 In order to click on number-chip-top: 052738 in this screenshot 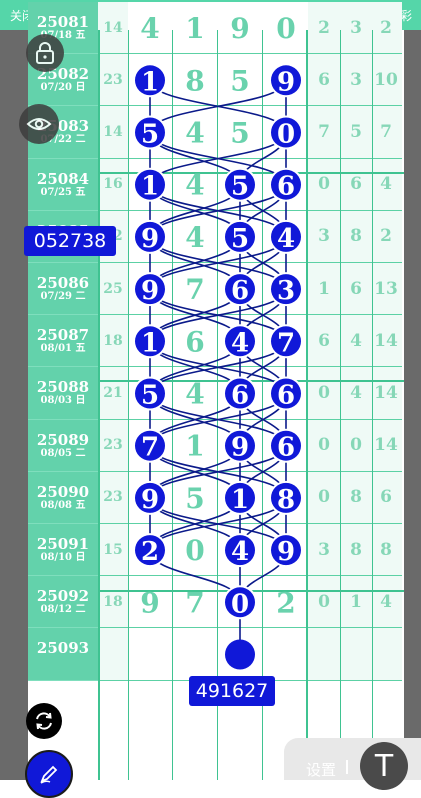, I will do `click(70, 241)`.